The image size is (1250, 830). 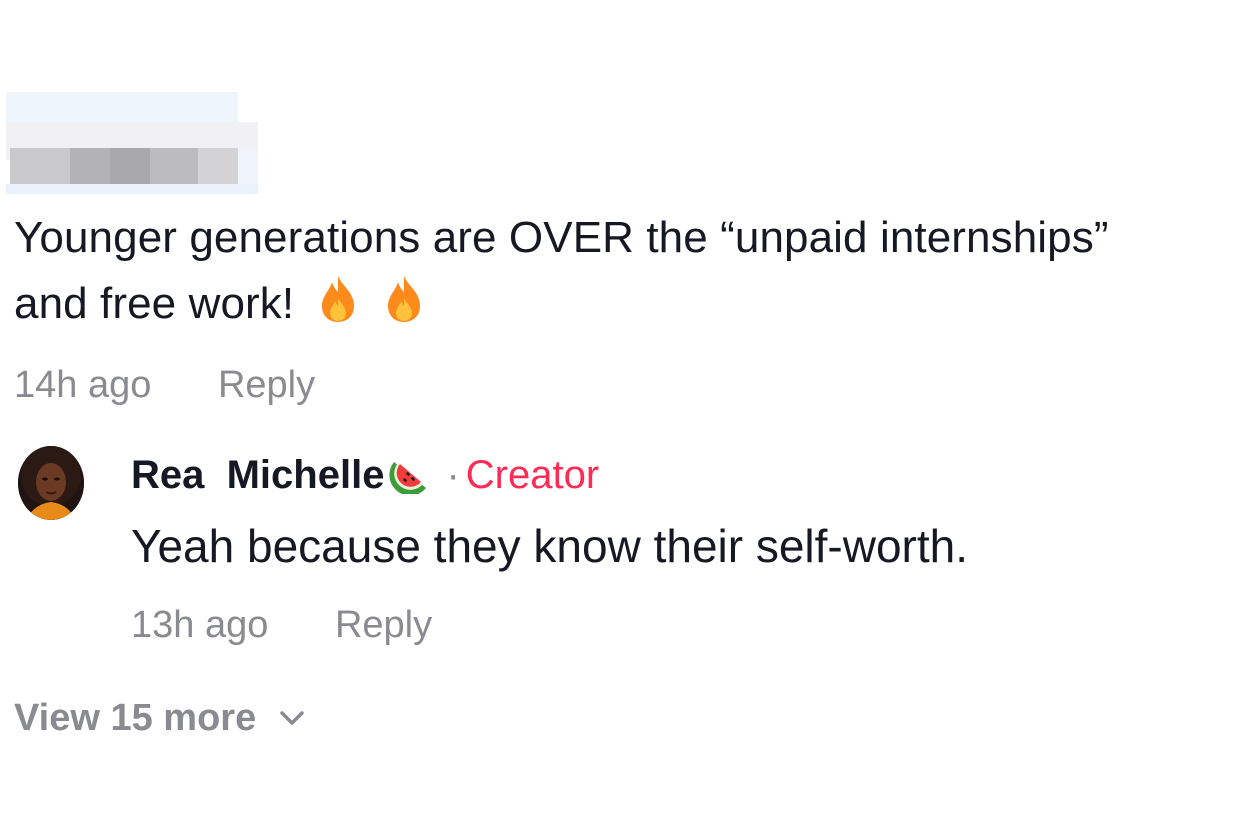 I want to click on reply-meta: 13h ago Reply, so click(x=281, y=625).